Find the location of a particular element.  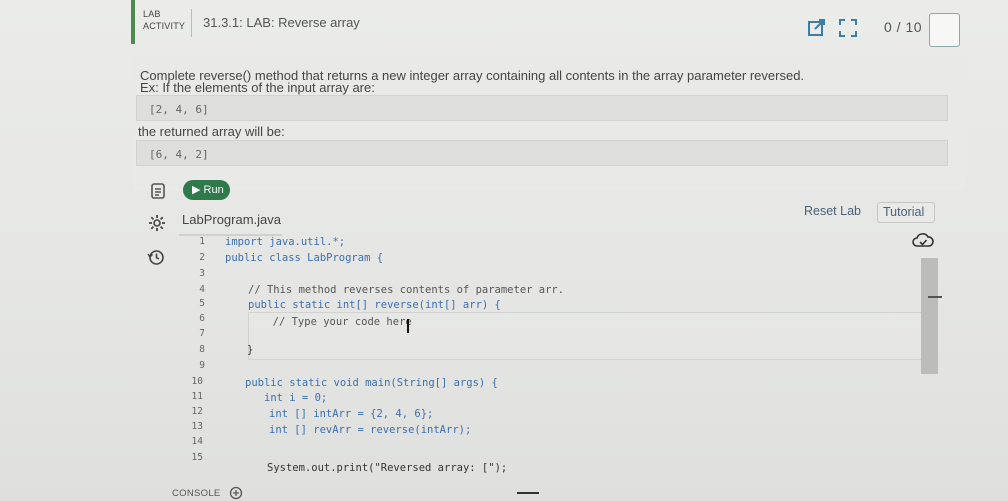

play-icon: ▶ is located at coordinates (196, 190).